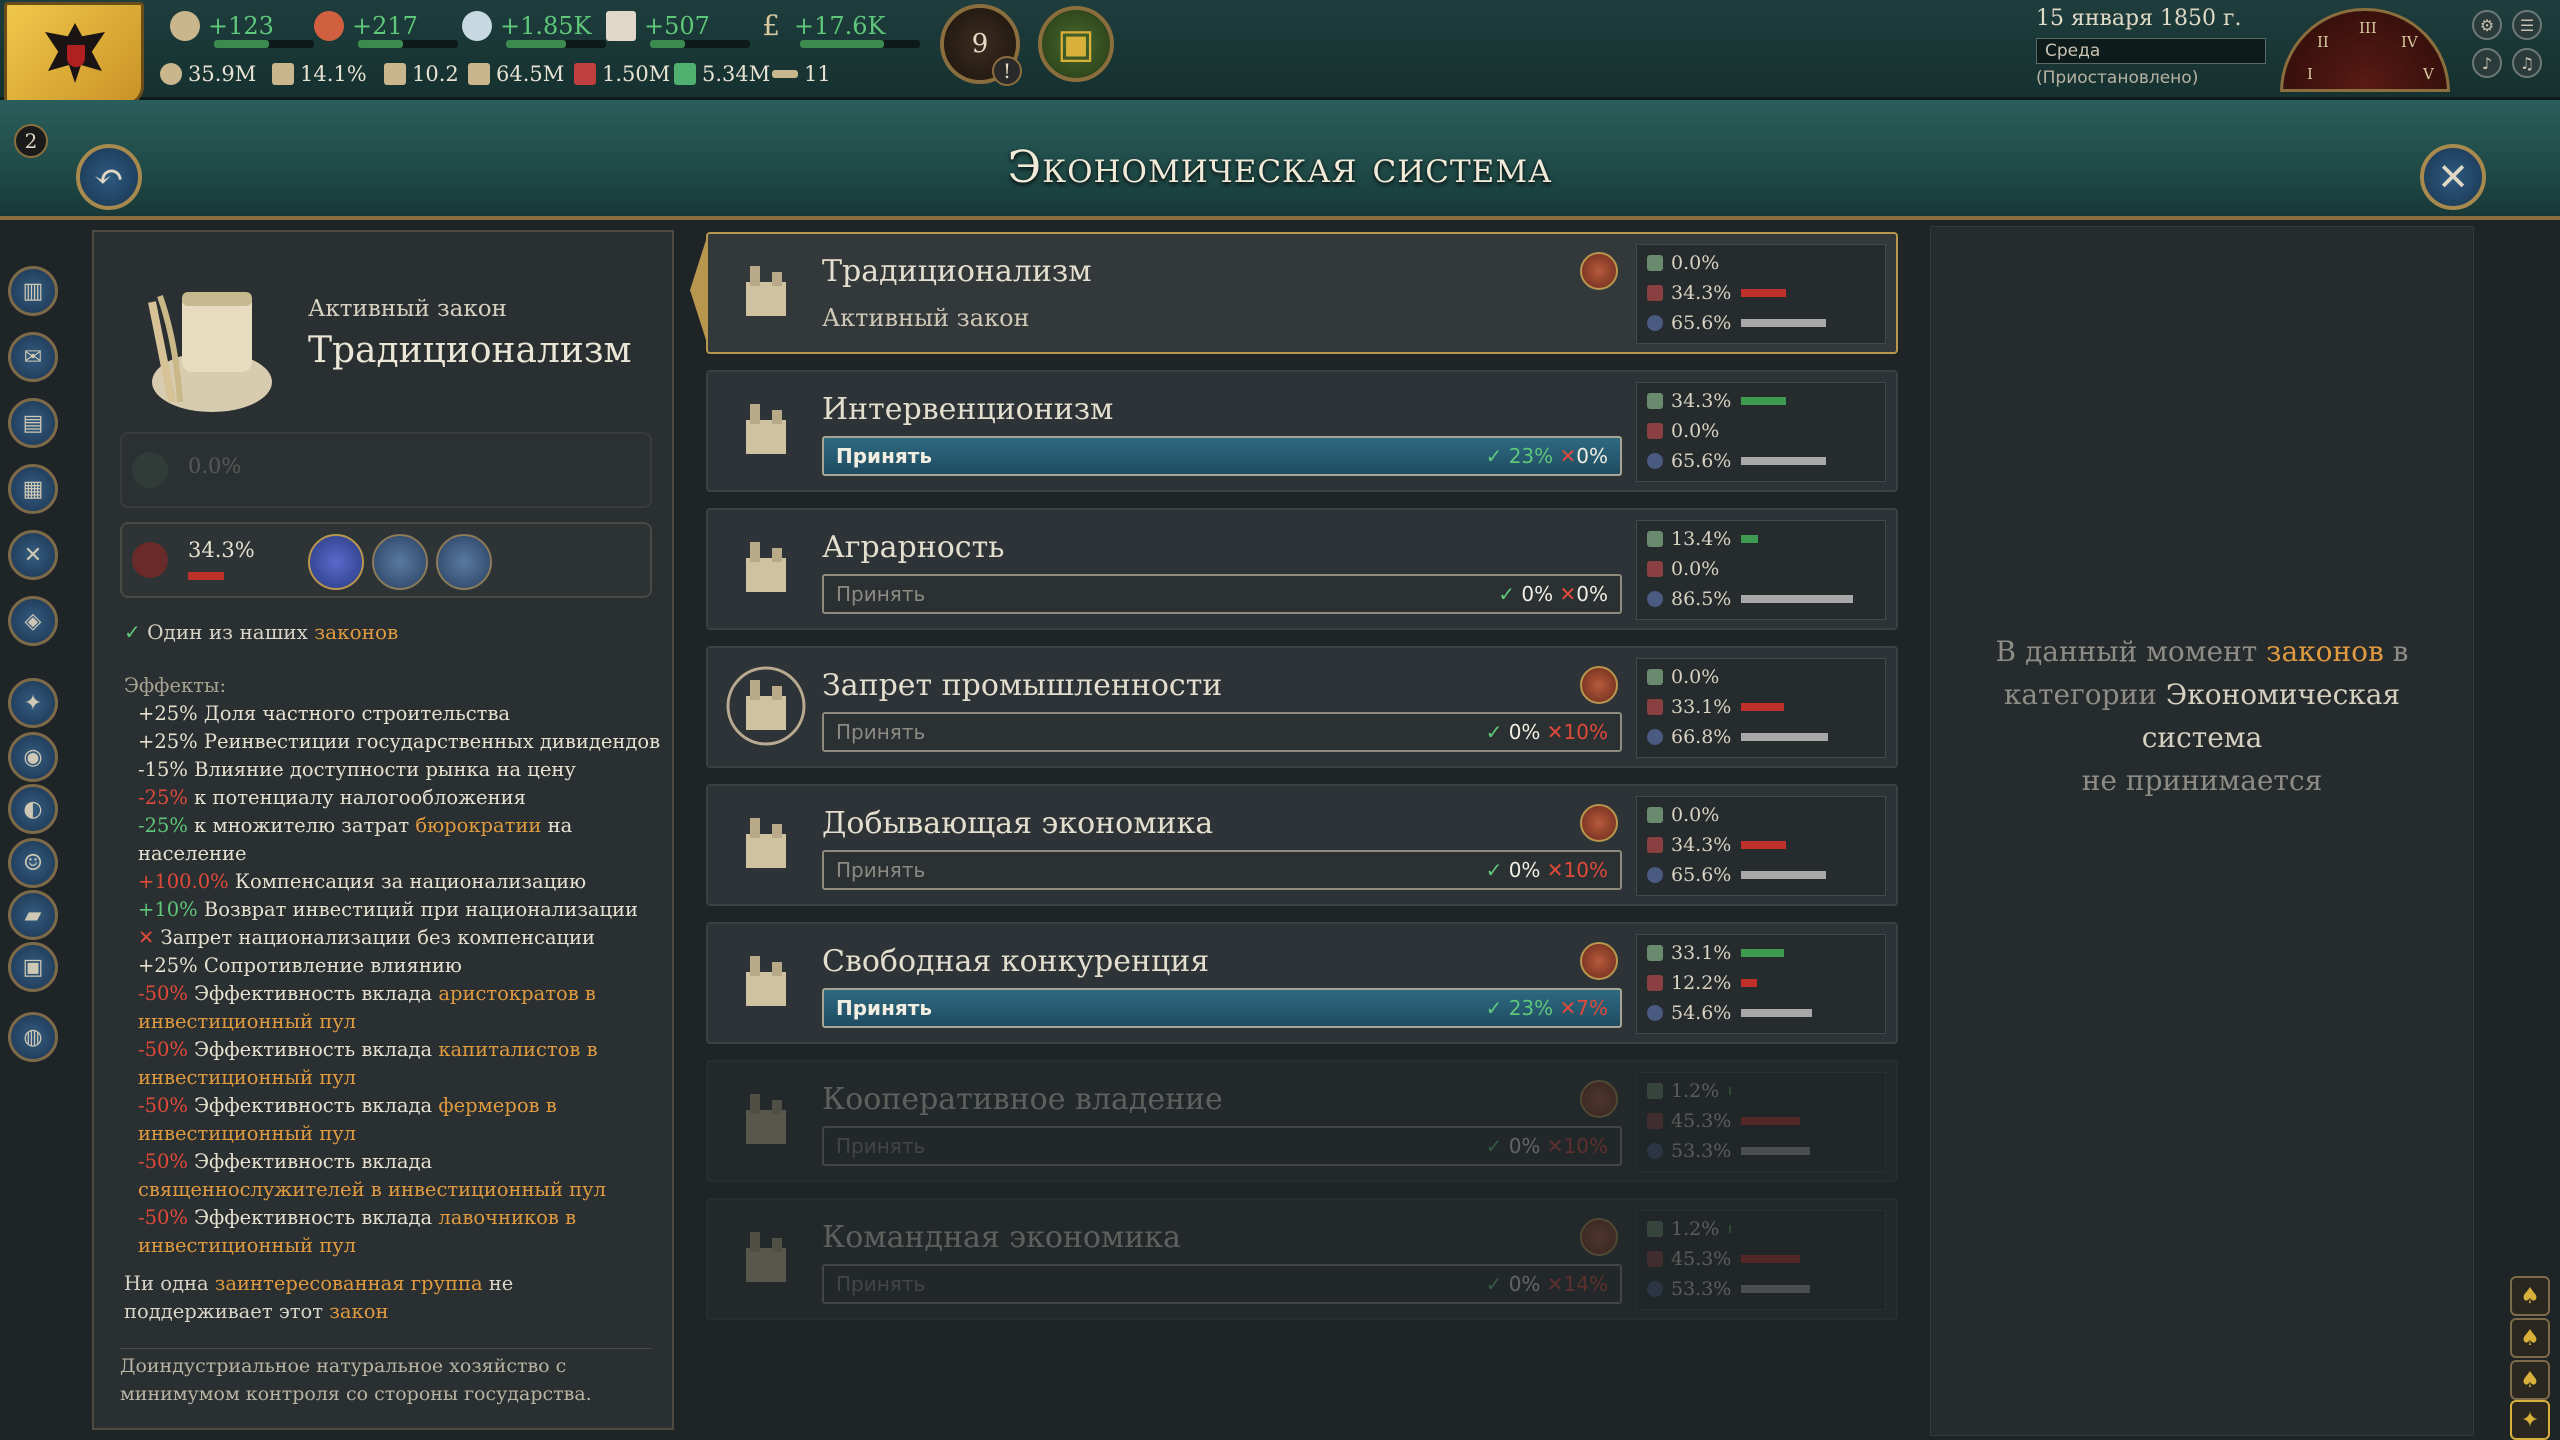 The image size is (2560, 1440). What do you see at coordinates (33, 967) in the screenshot?
I see `treasury-icon: ▣` at bounding box center [33, 967].